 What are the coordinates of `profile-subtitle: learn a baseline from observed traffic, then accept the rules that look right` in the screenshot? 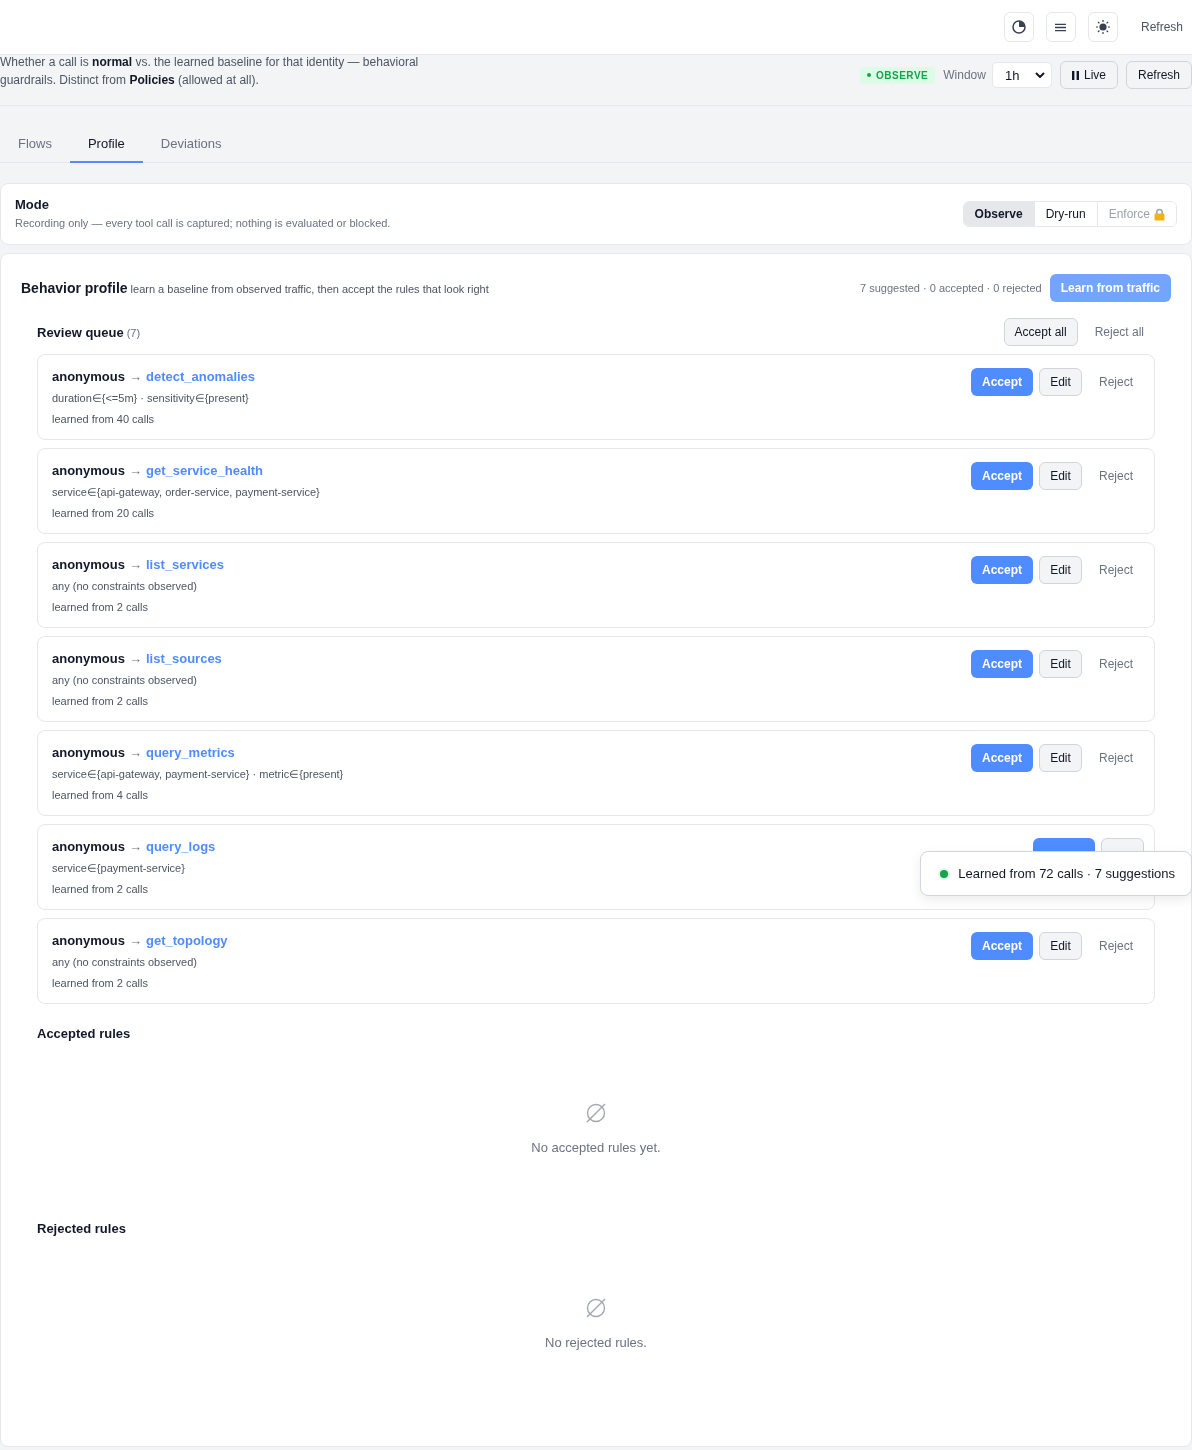 It's located at (309, 289).